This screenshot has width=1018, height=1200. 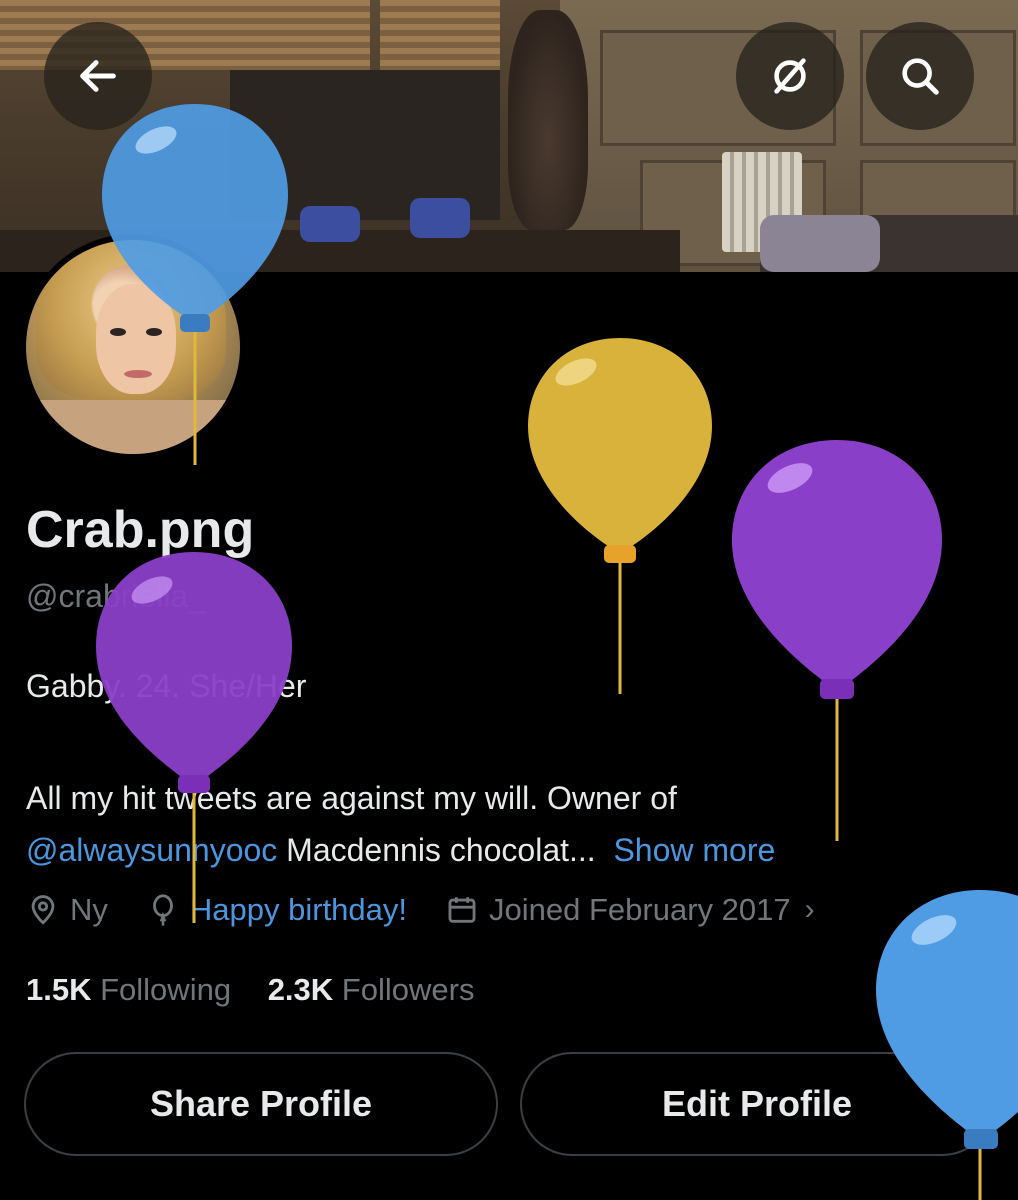 I want to click on following-label: Following, so click(x=166, y=989).